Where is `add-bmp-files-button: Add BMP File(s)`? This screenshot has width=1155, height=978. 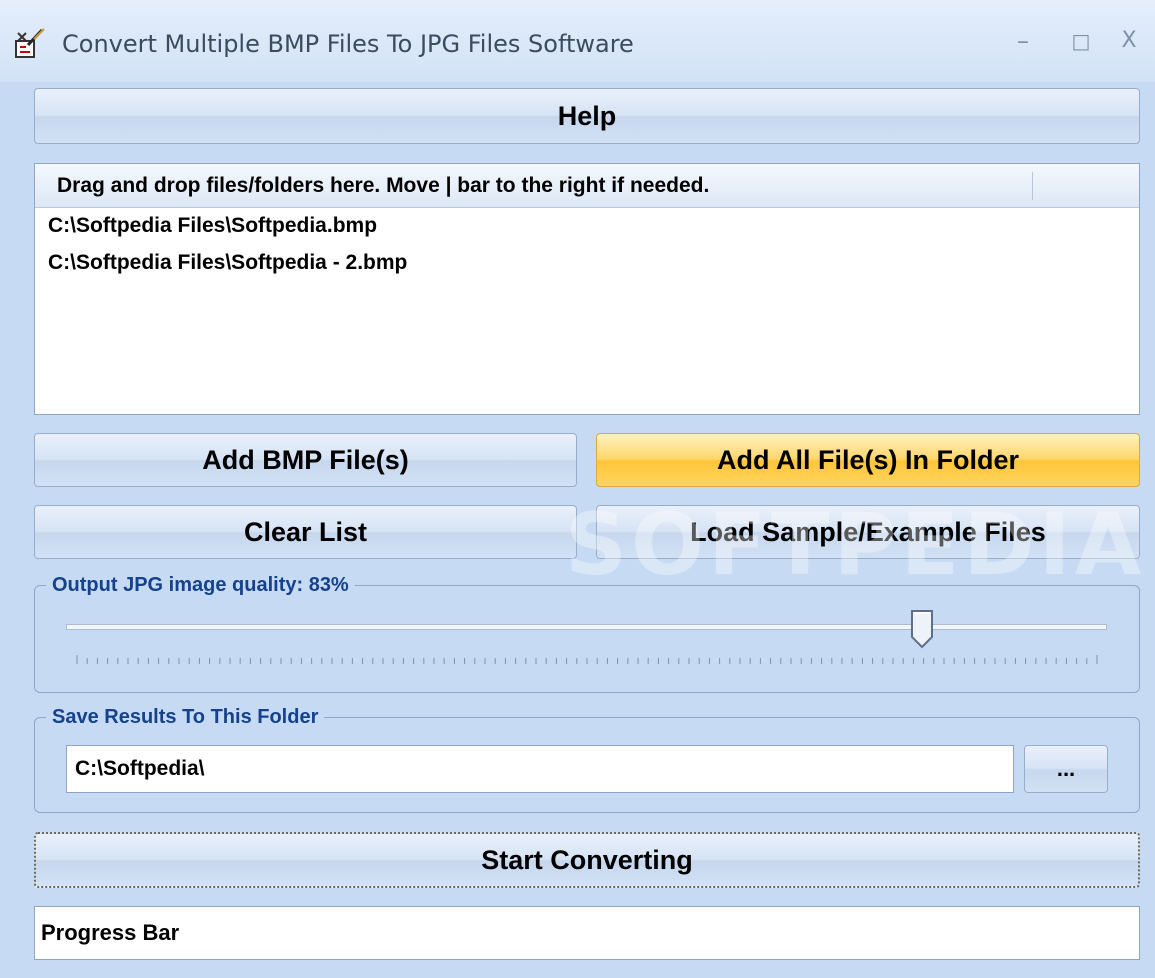 add-bmp-files-button: Add BMP File(s) is located at coordinates (305, 460).